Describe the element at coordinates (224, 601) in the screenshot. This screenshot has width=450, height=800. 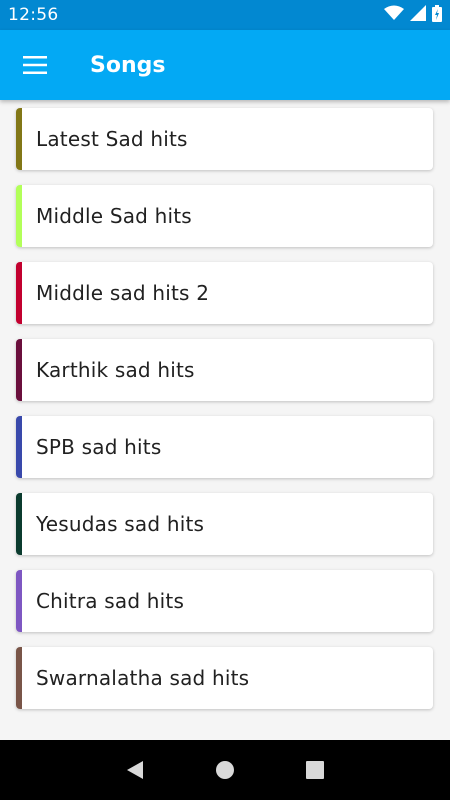
I see `list-item: Chitra sad hits` at that location.